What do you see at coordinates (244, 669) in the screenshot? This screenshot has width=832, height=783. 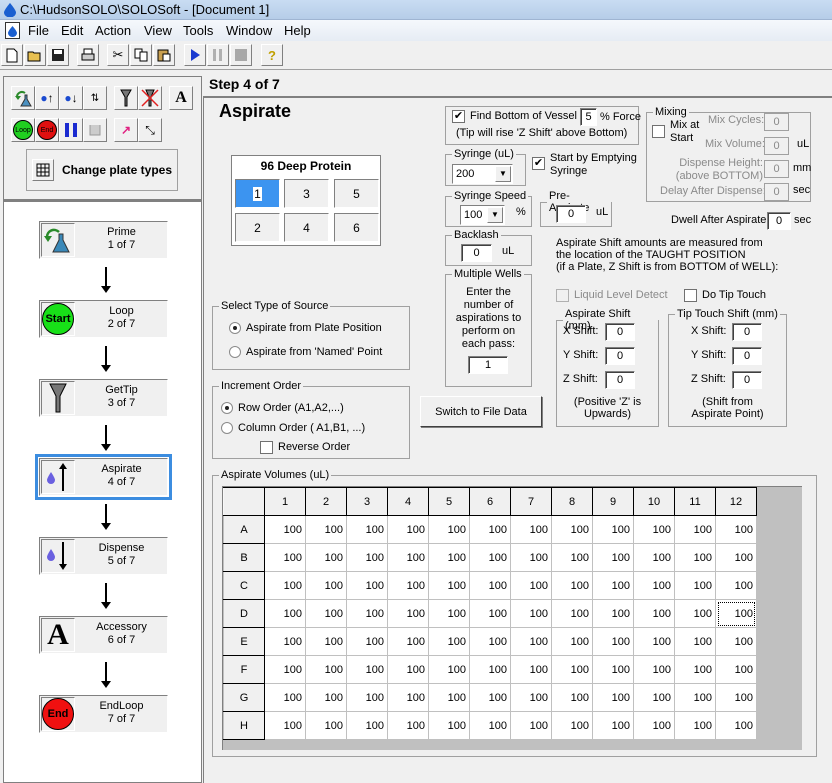 I see `row-header: F` at bounding box center [244, 669].